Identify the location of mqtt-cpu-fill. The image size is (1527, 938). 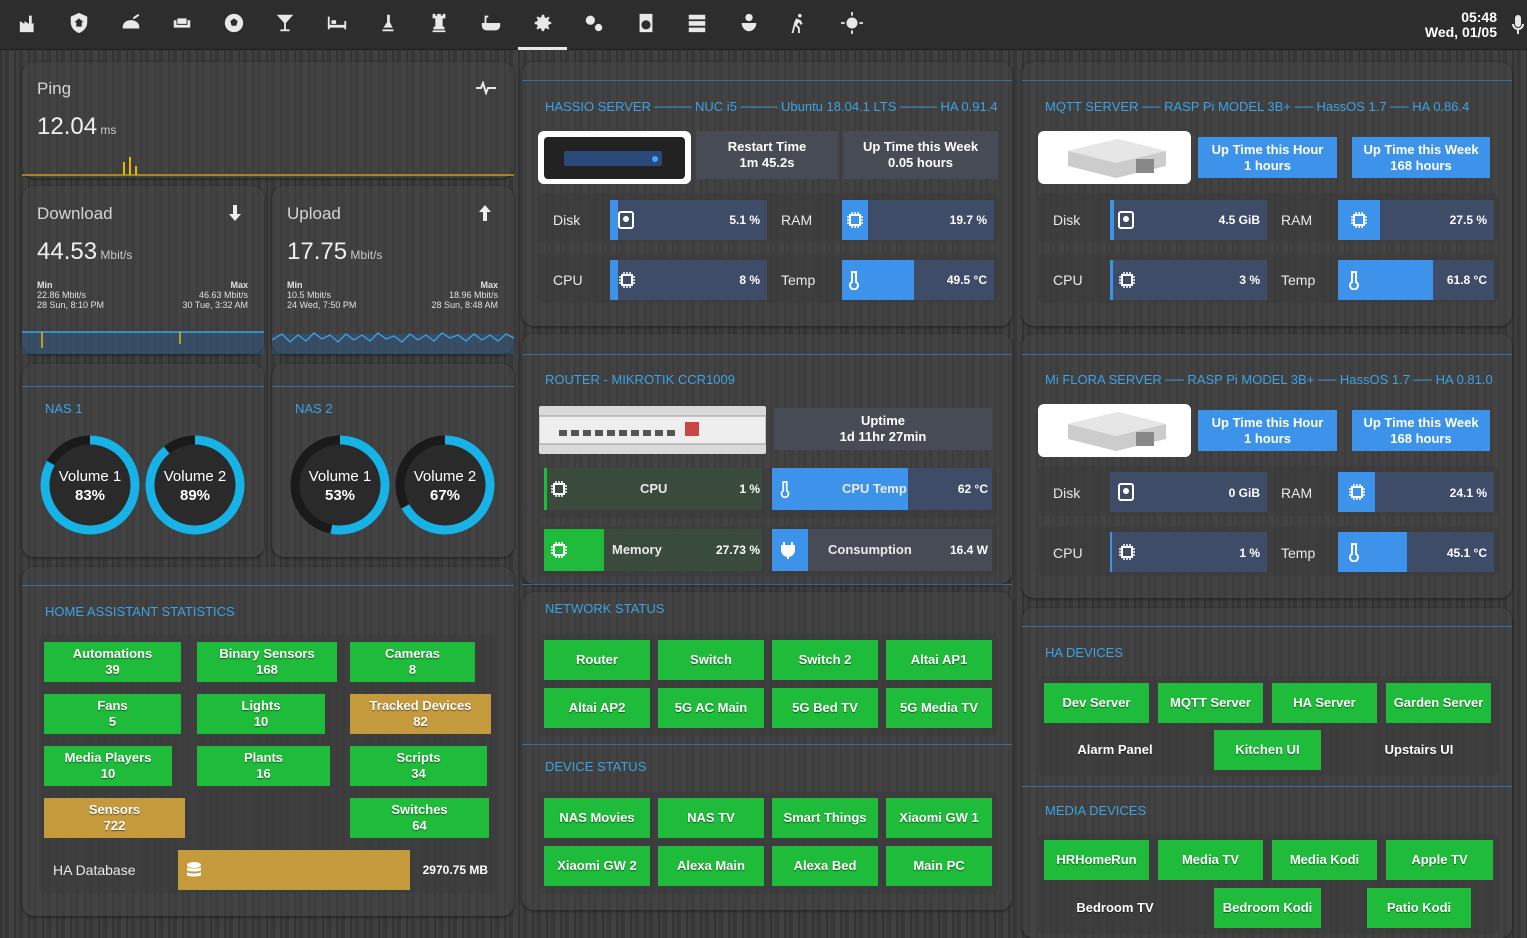
(1111, 280).